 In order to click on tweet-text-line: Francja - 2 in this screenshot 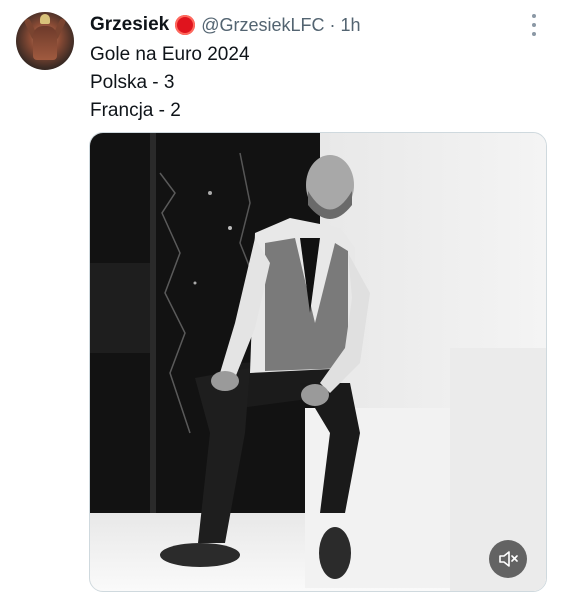, I will do `click(135, 110)`.